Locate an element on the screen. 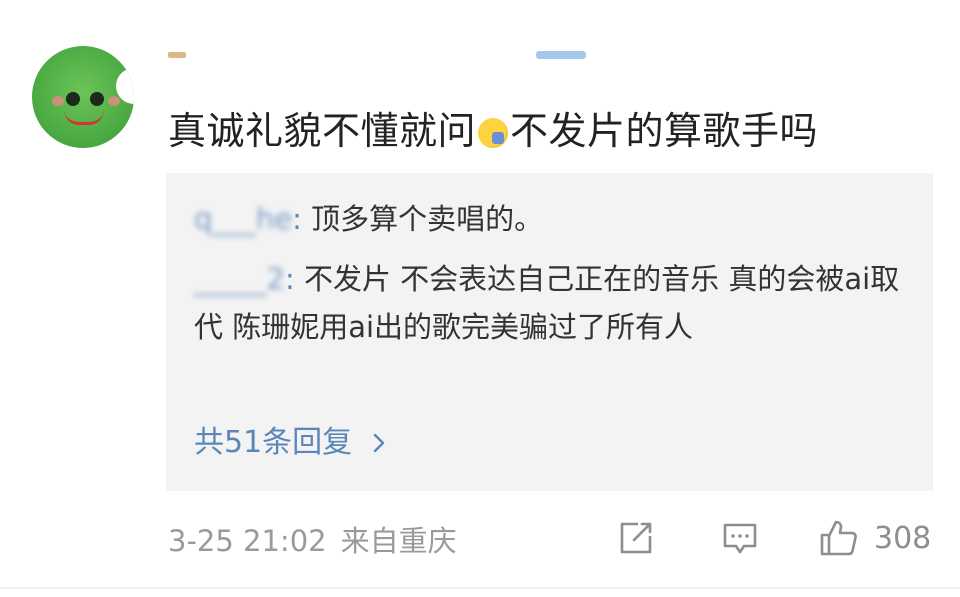  comment-location: 来自重庆 is located at coordinates (398, 541).